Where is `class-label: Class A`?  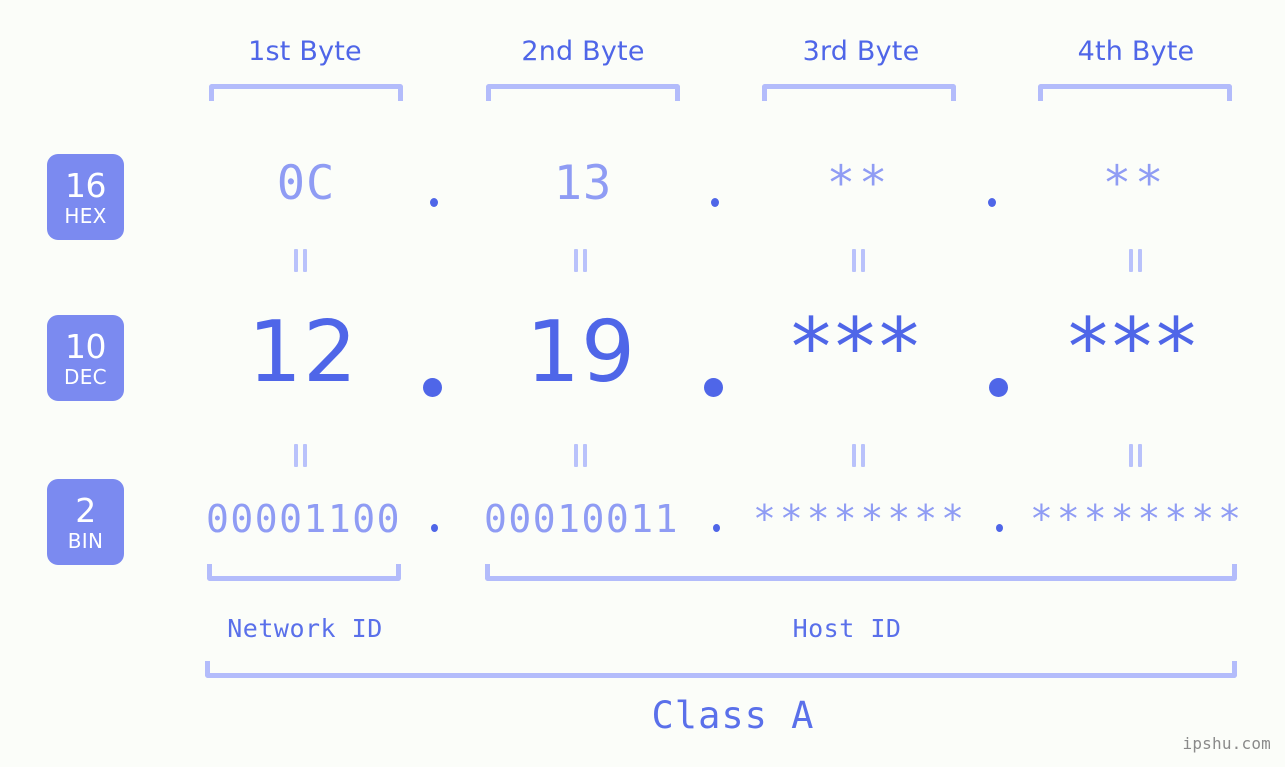 class-label: Class A is located at coordinates (733, 715).